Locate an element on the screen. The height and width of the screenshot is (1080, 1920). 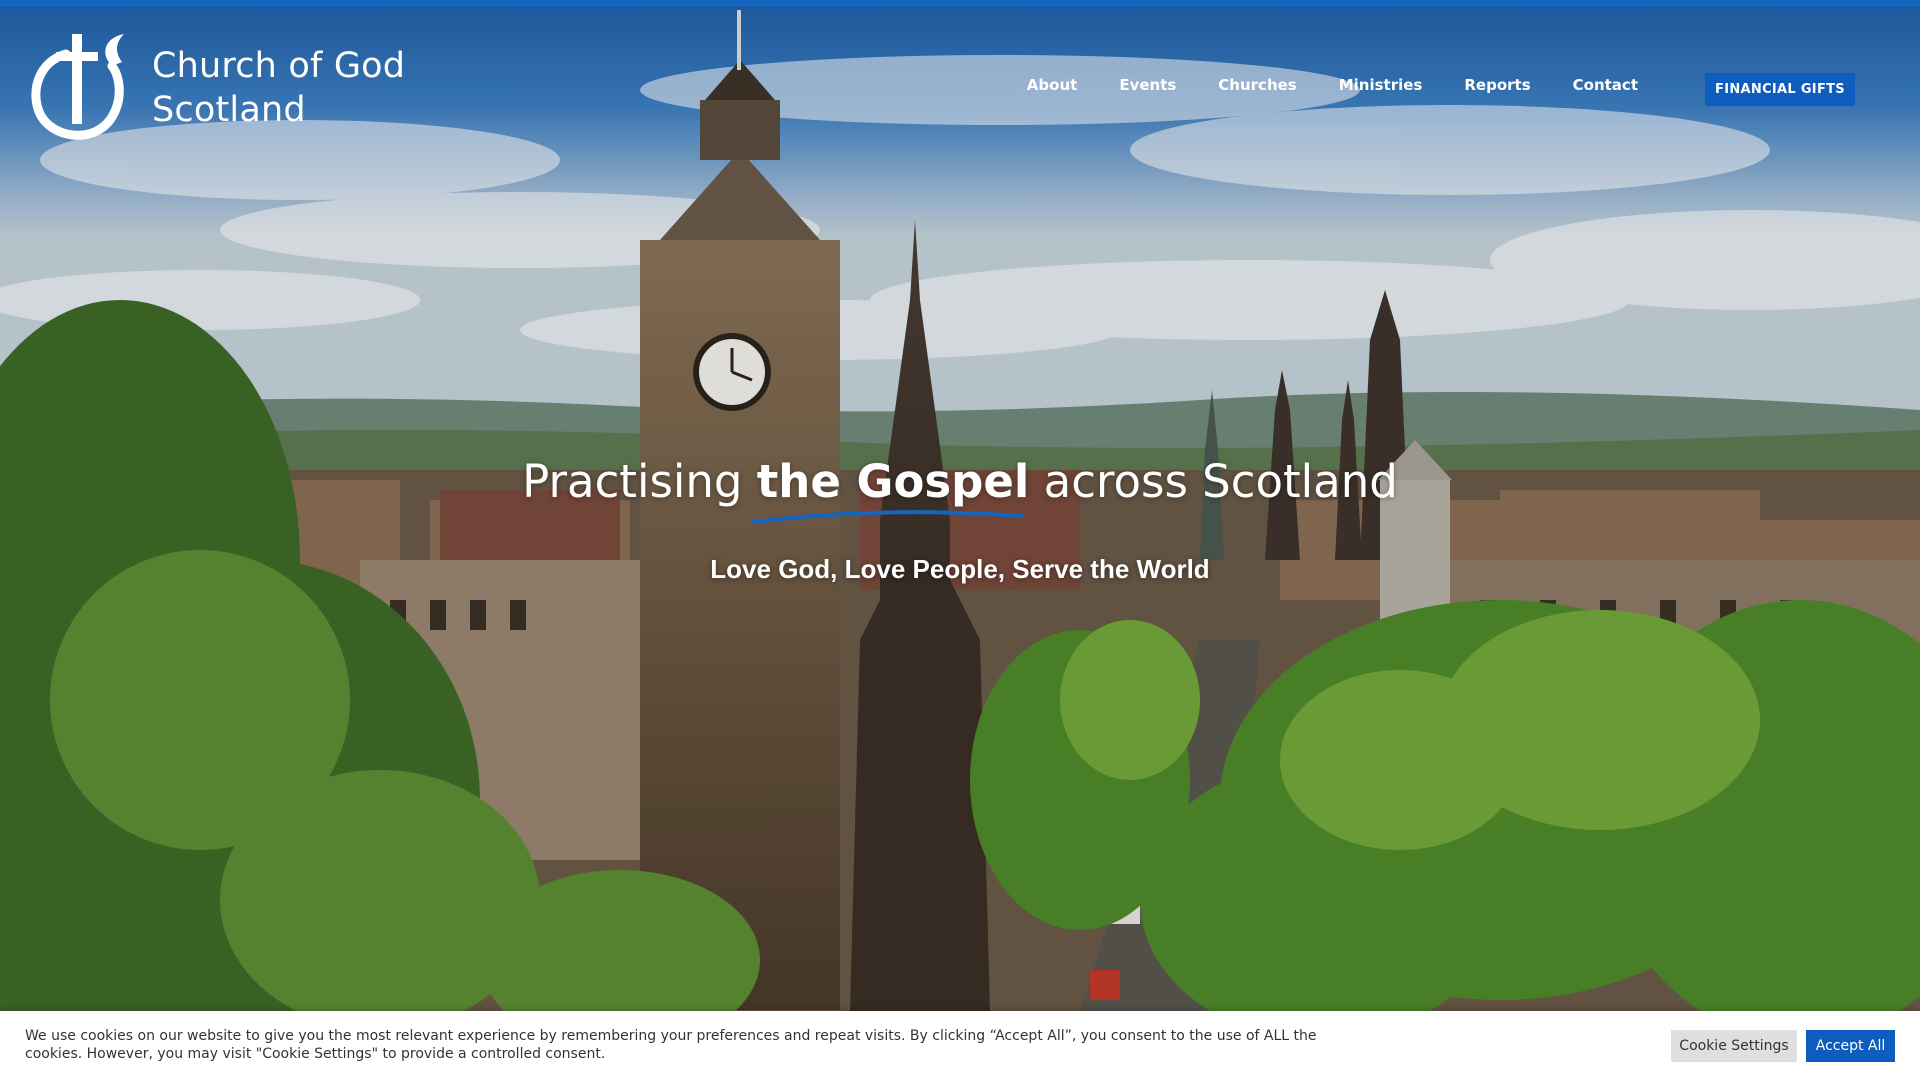
nav-item-about: About is located at coordinates (1052, 85).